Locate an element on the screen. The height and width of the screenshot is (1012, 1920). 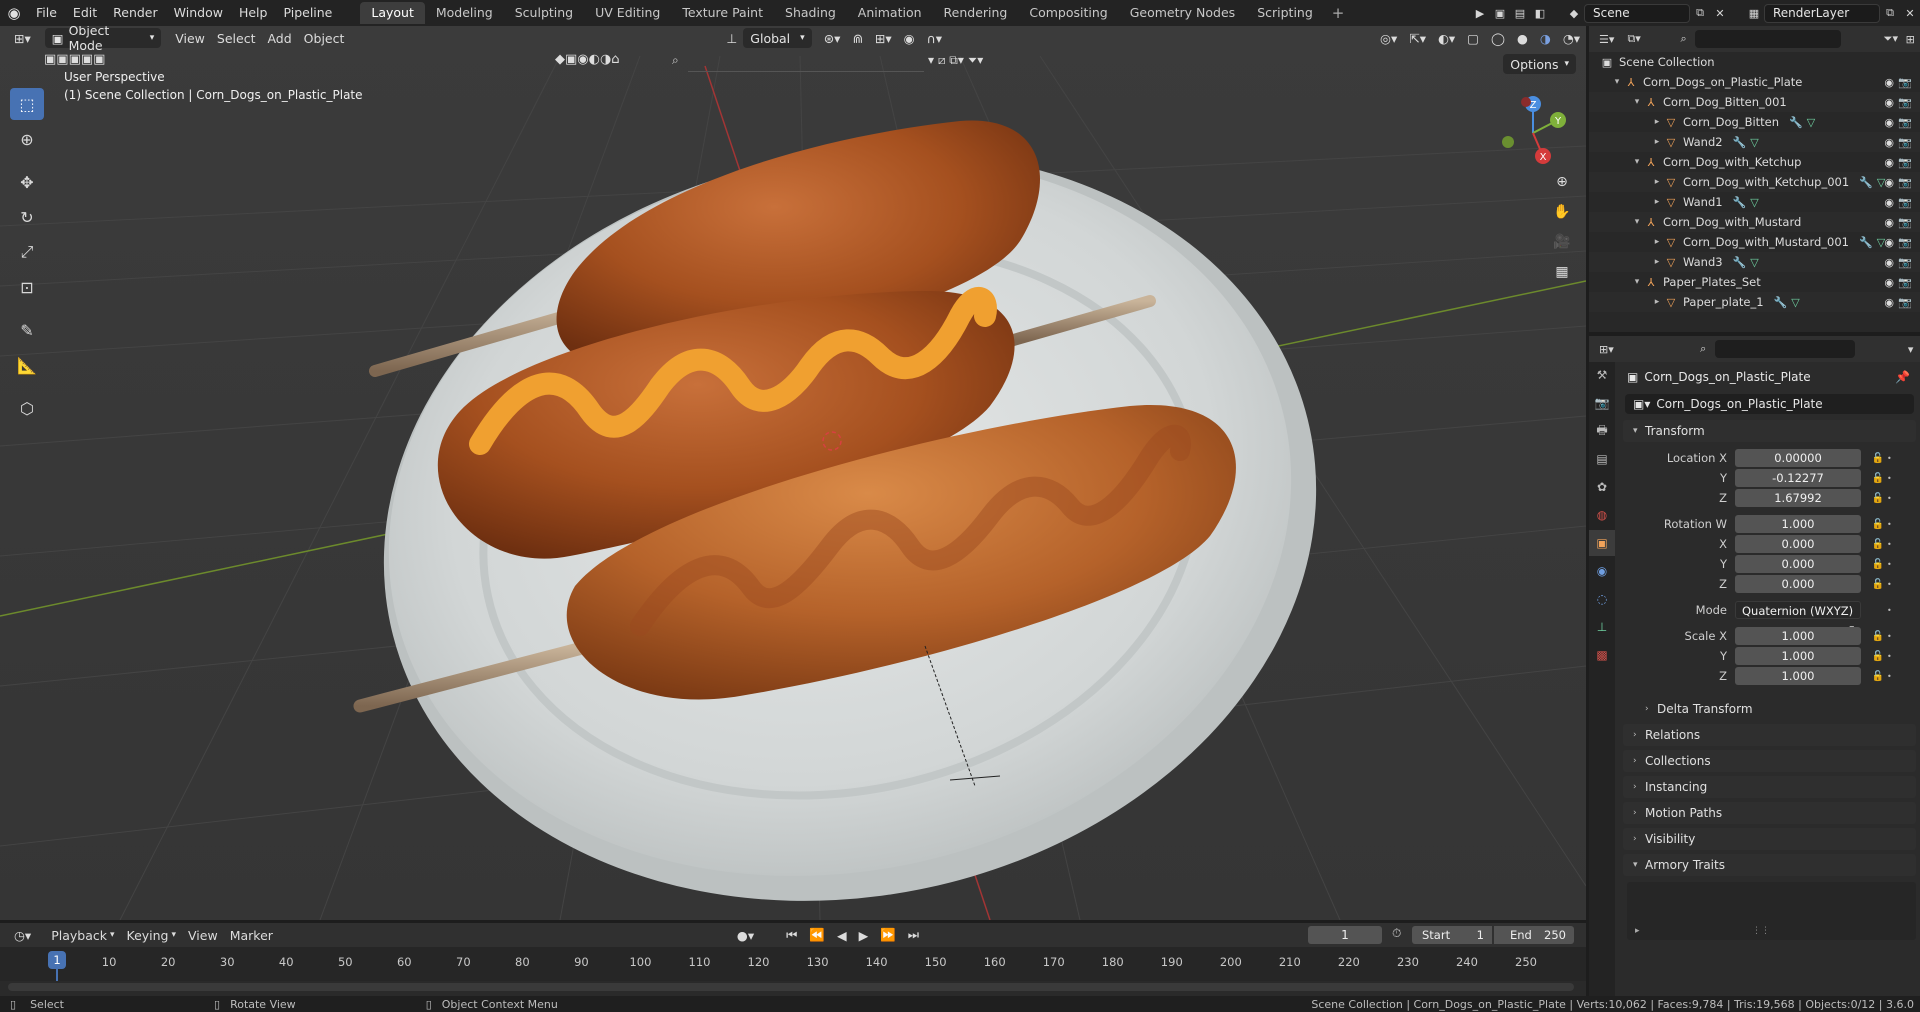
tab-layout: Layout is located at coordinates (392, 13).